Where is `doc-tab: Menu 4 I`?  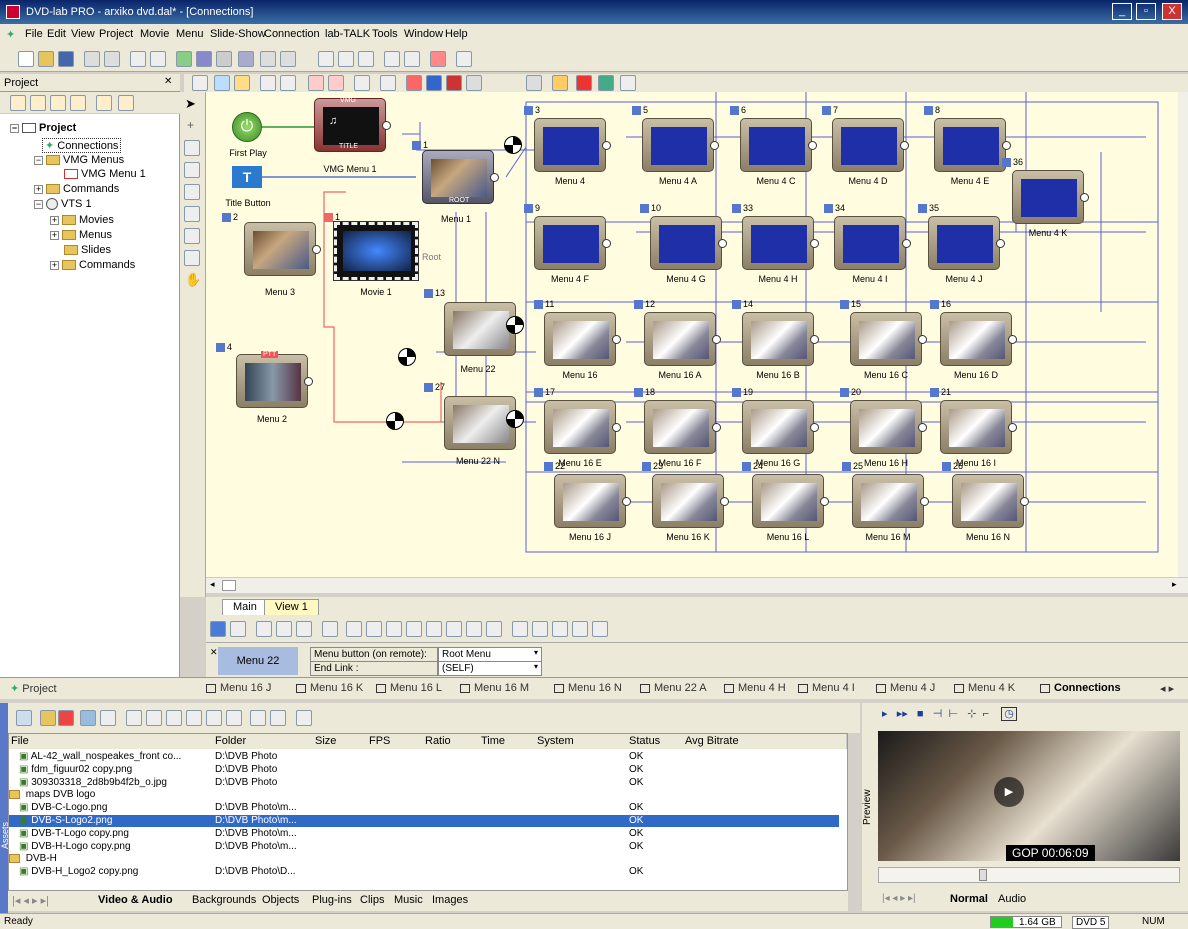
doc-tab: Menu 4 I is located at coordinates (826, 688).